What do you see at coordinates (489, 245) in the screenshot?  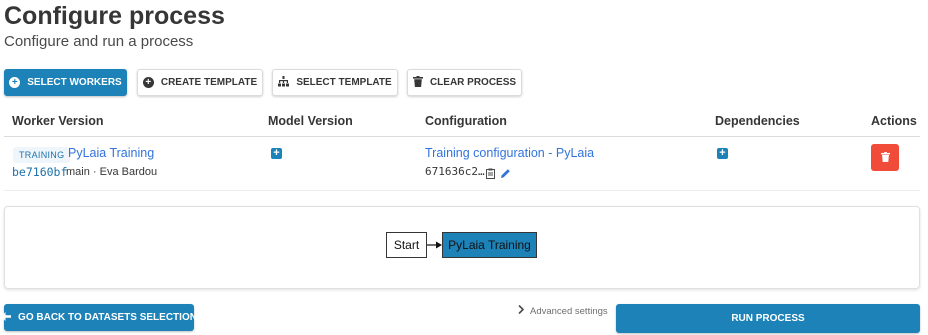 I see `graph-node-worker: PyLaia Training` at bounding box center [489, 245].